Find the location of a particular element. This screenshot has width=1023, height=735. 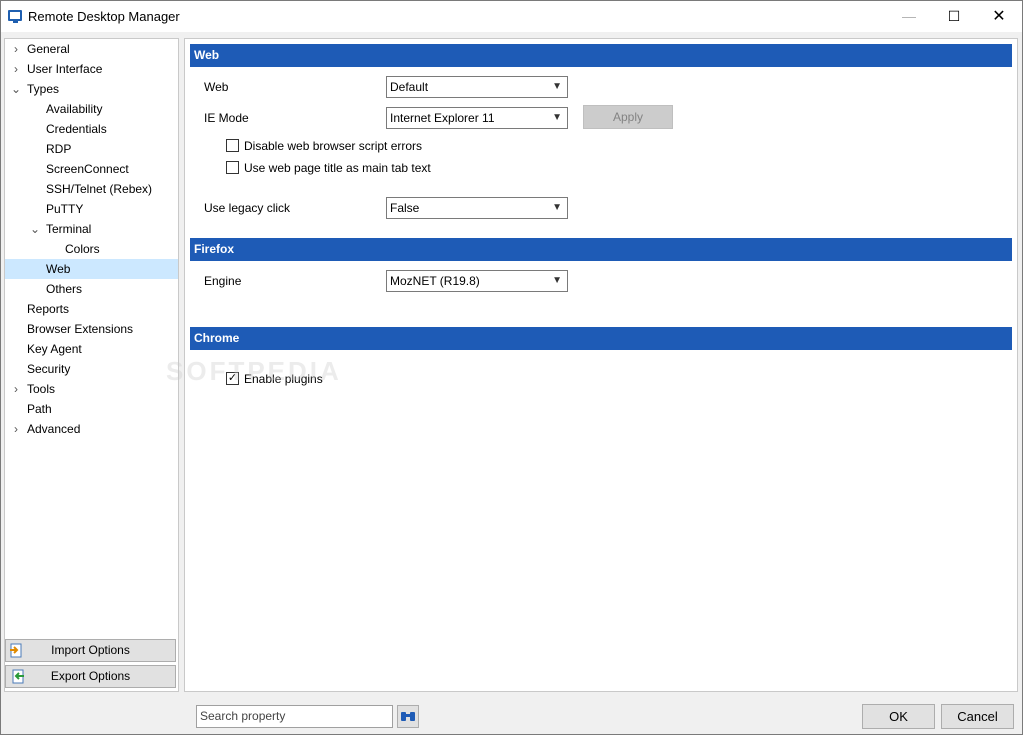

tree-item-path: Path is located at coordinates (91, 409).